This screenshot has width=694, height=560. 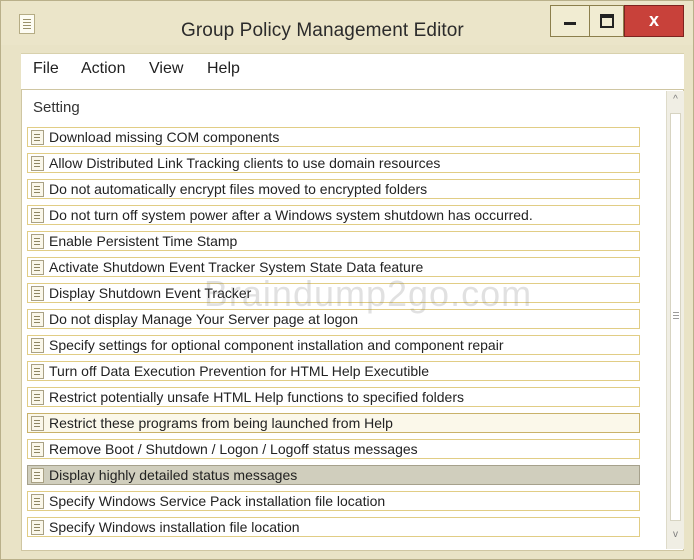 I want to click on menu-action: Action, so click(x=103, y=69).